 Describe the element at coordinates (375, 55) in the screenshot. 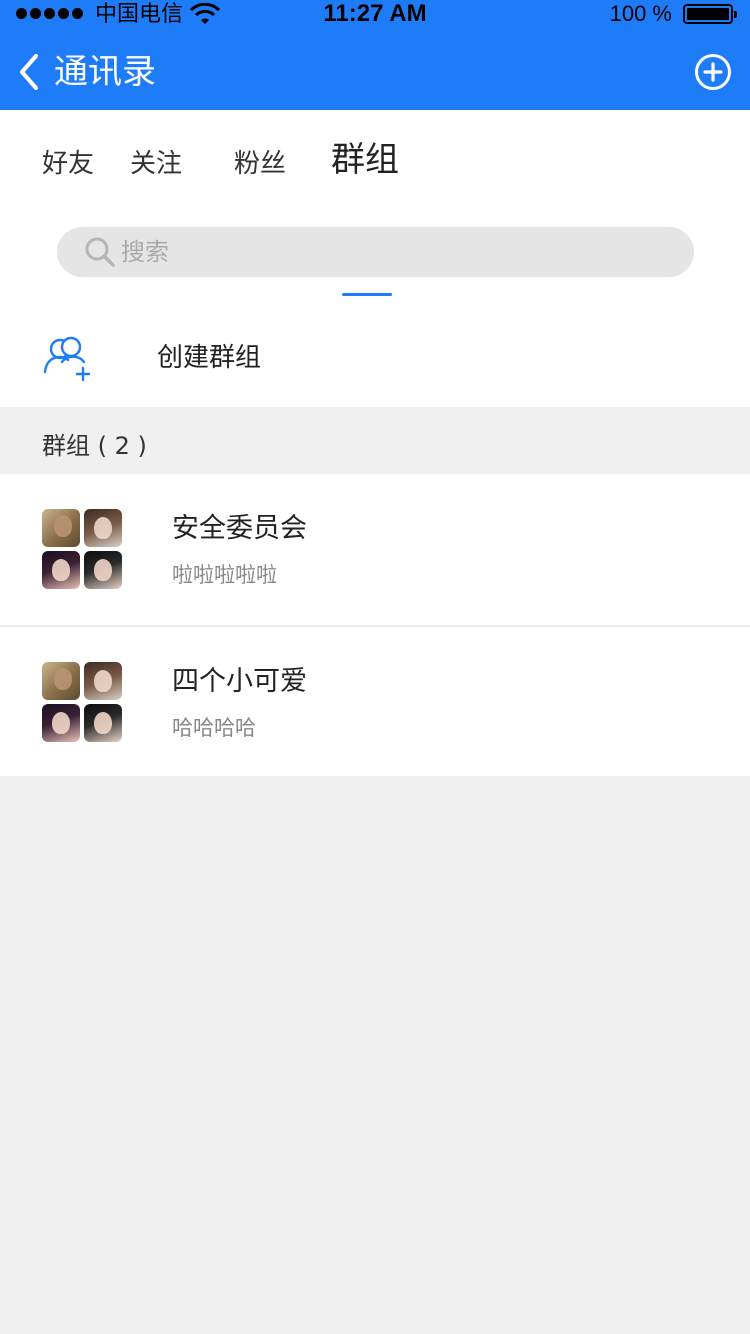

I see `top-bar: 中国电信 11:27 AM 100 % 通讯录` at that location.